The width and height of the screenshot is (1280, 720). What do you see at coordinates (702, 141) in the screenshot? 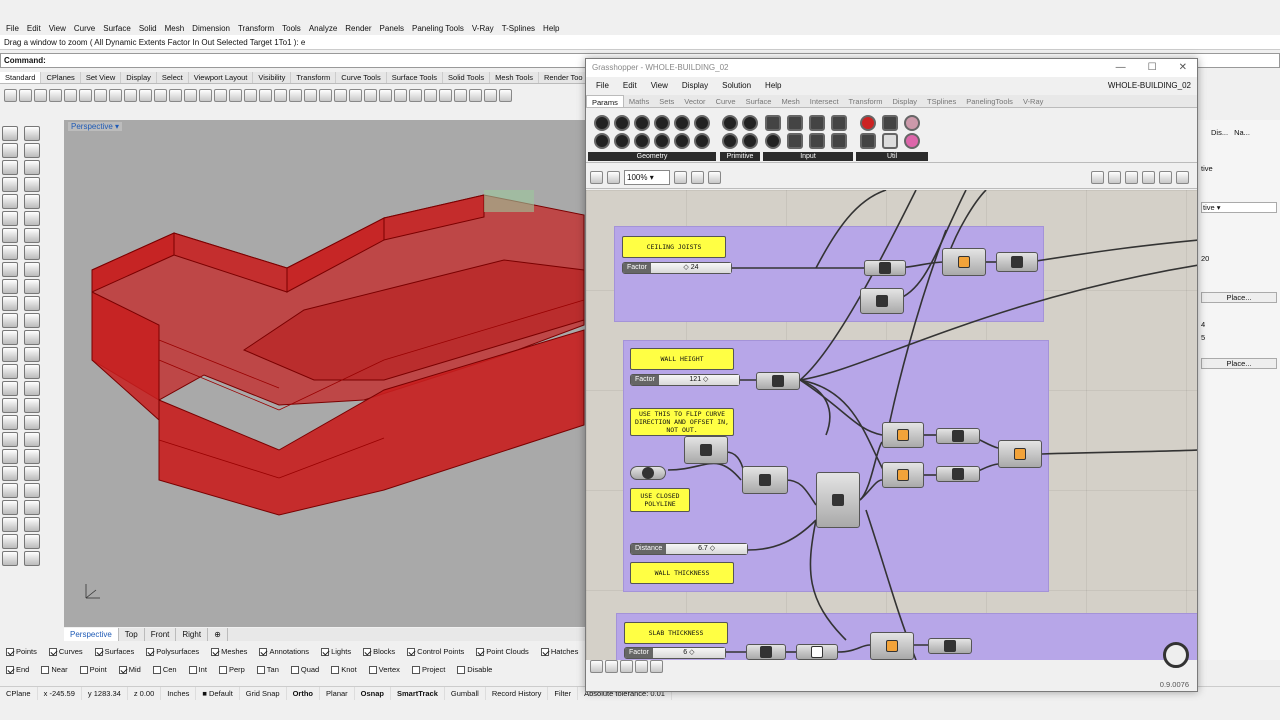
I see `geometry-param-icon` at bounding box center [702, 141].